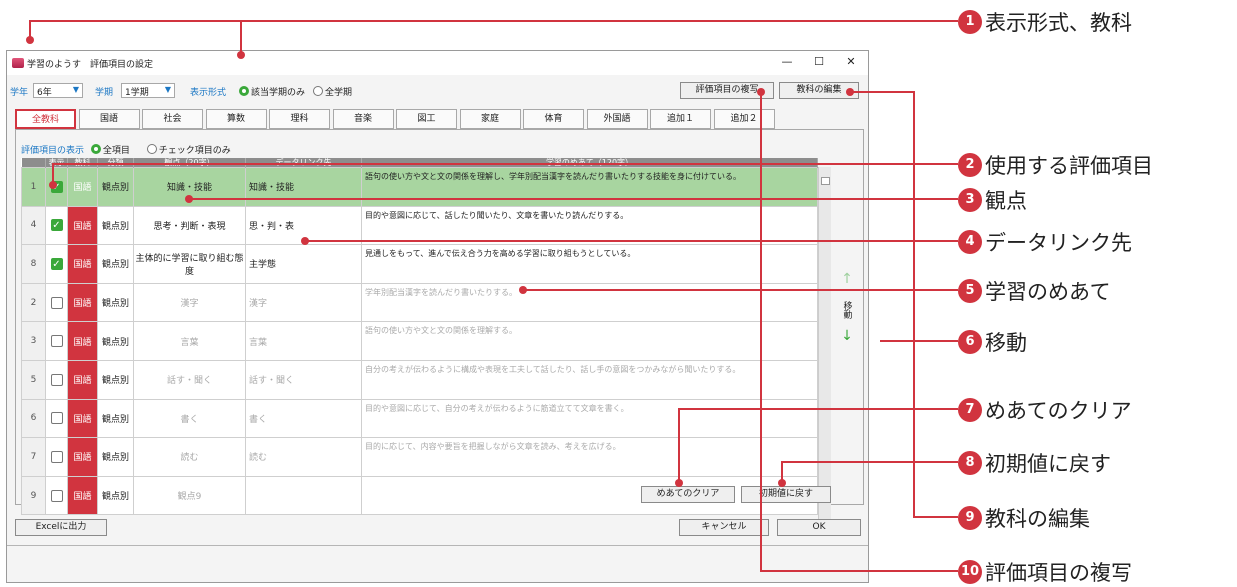 This screenshot has height=587, width=1237. I want to click on view-cell: 思考・判断・表現, so click(189, 225).